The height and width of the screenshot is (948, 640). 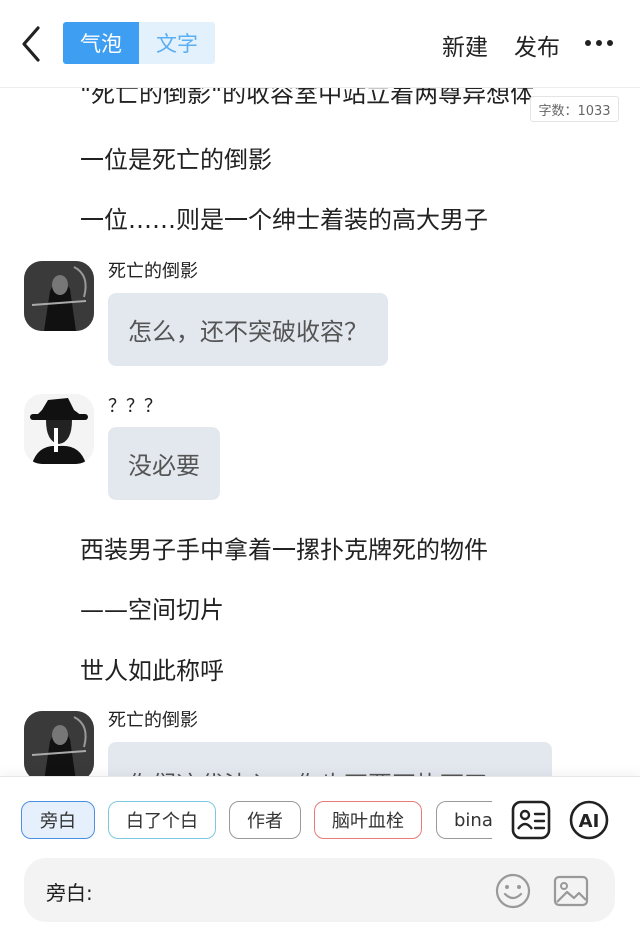 I want to click on narration-line: 一位……则是一个绅士着装的高大男子, so click(x=284, y=217).